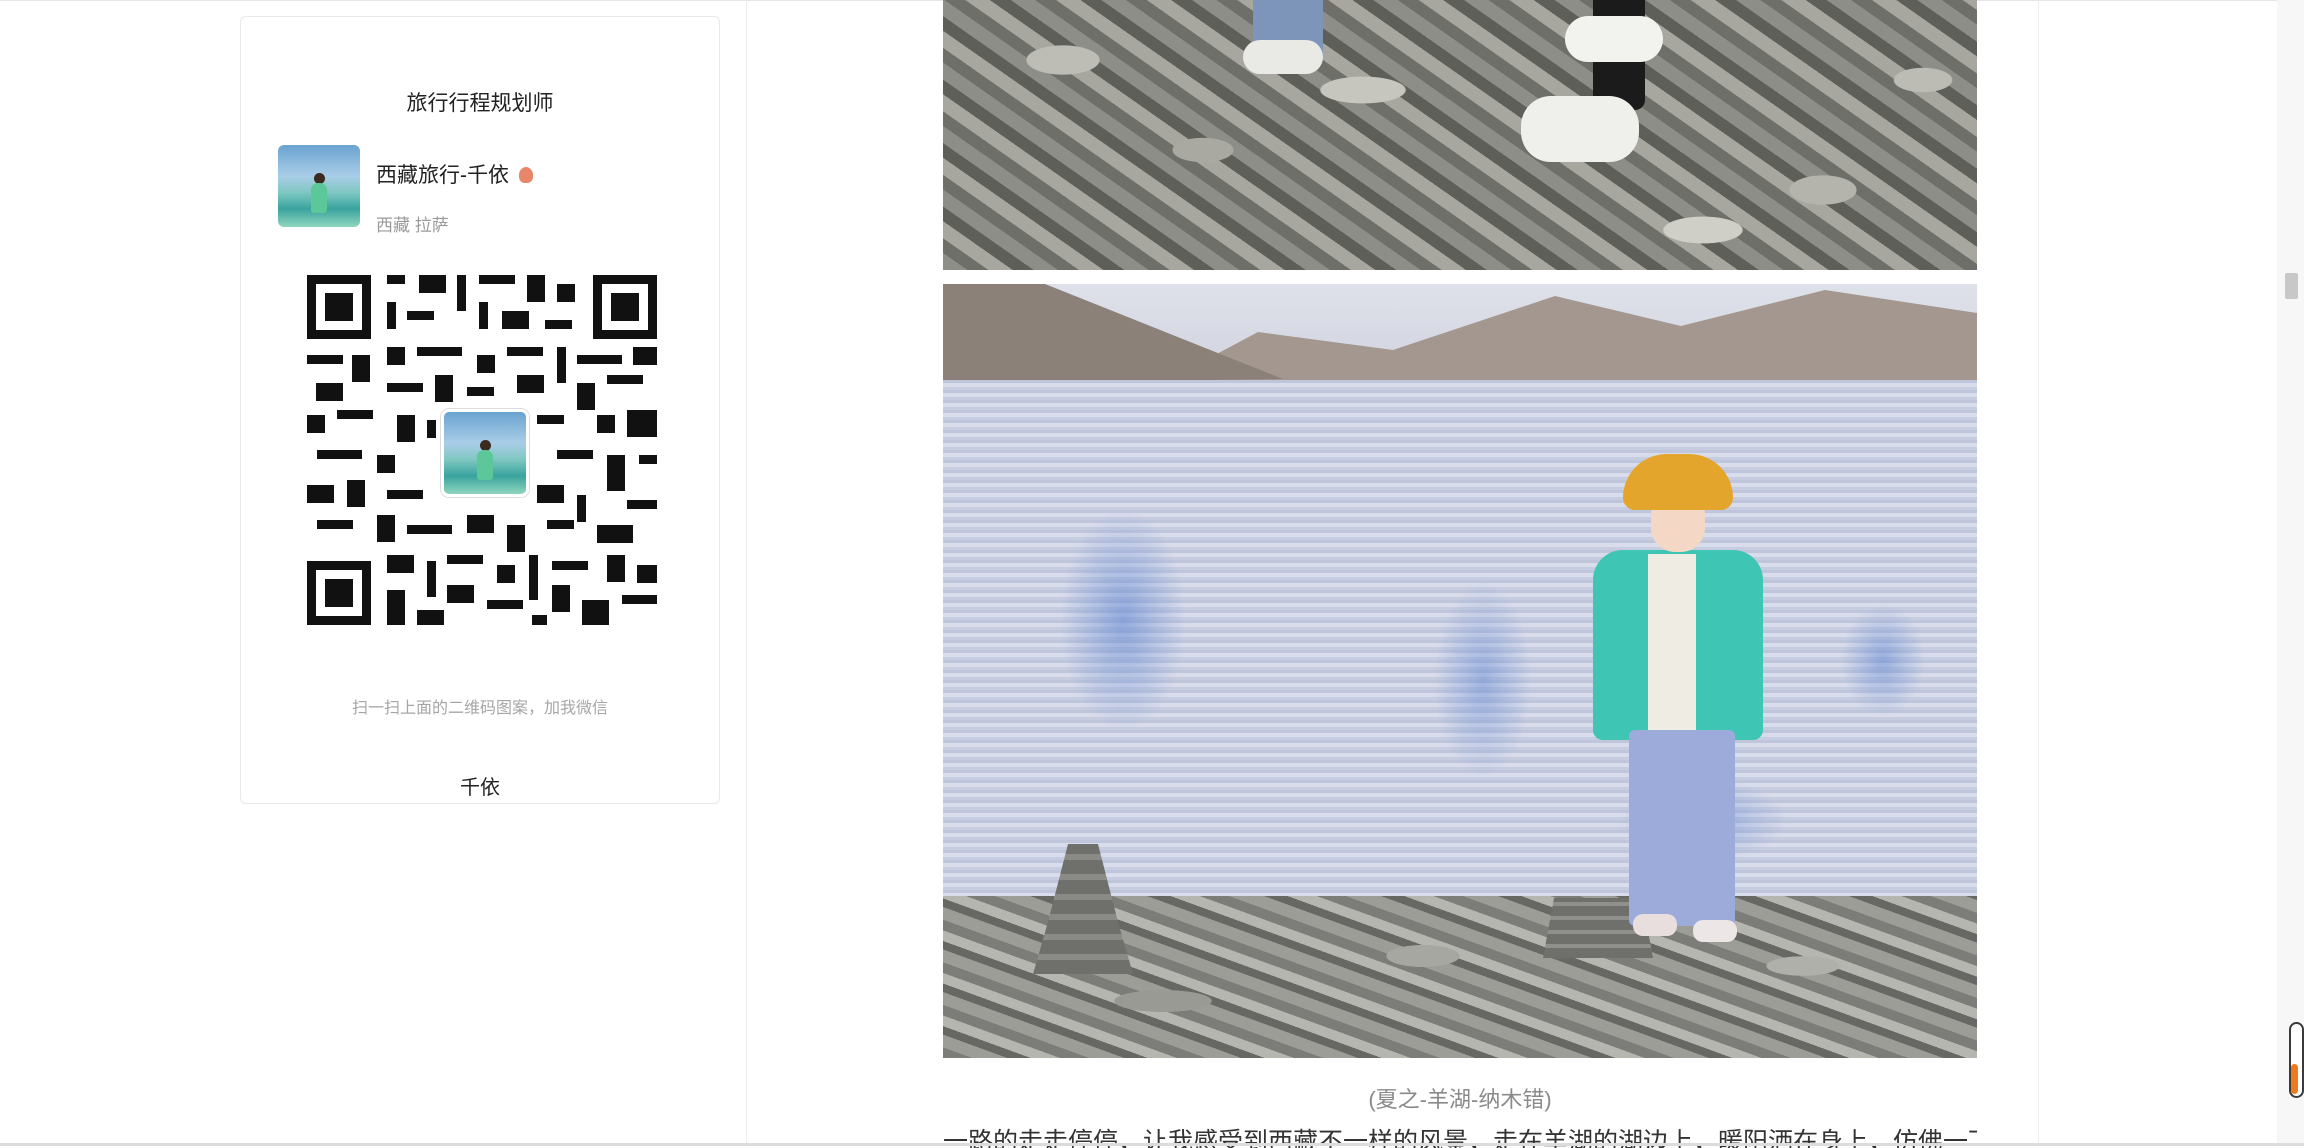  I want to click on scrollbar-thumb, so click(2291, 286).